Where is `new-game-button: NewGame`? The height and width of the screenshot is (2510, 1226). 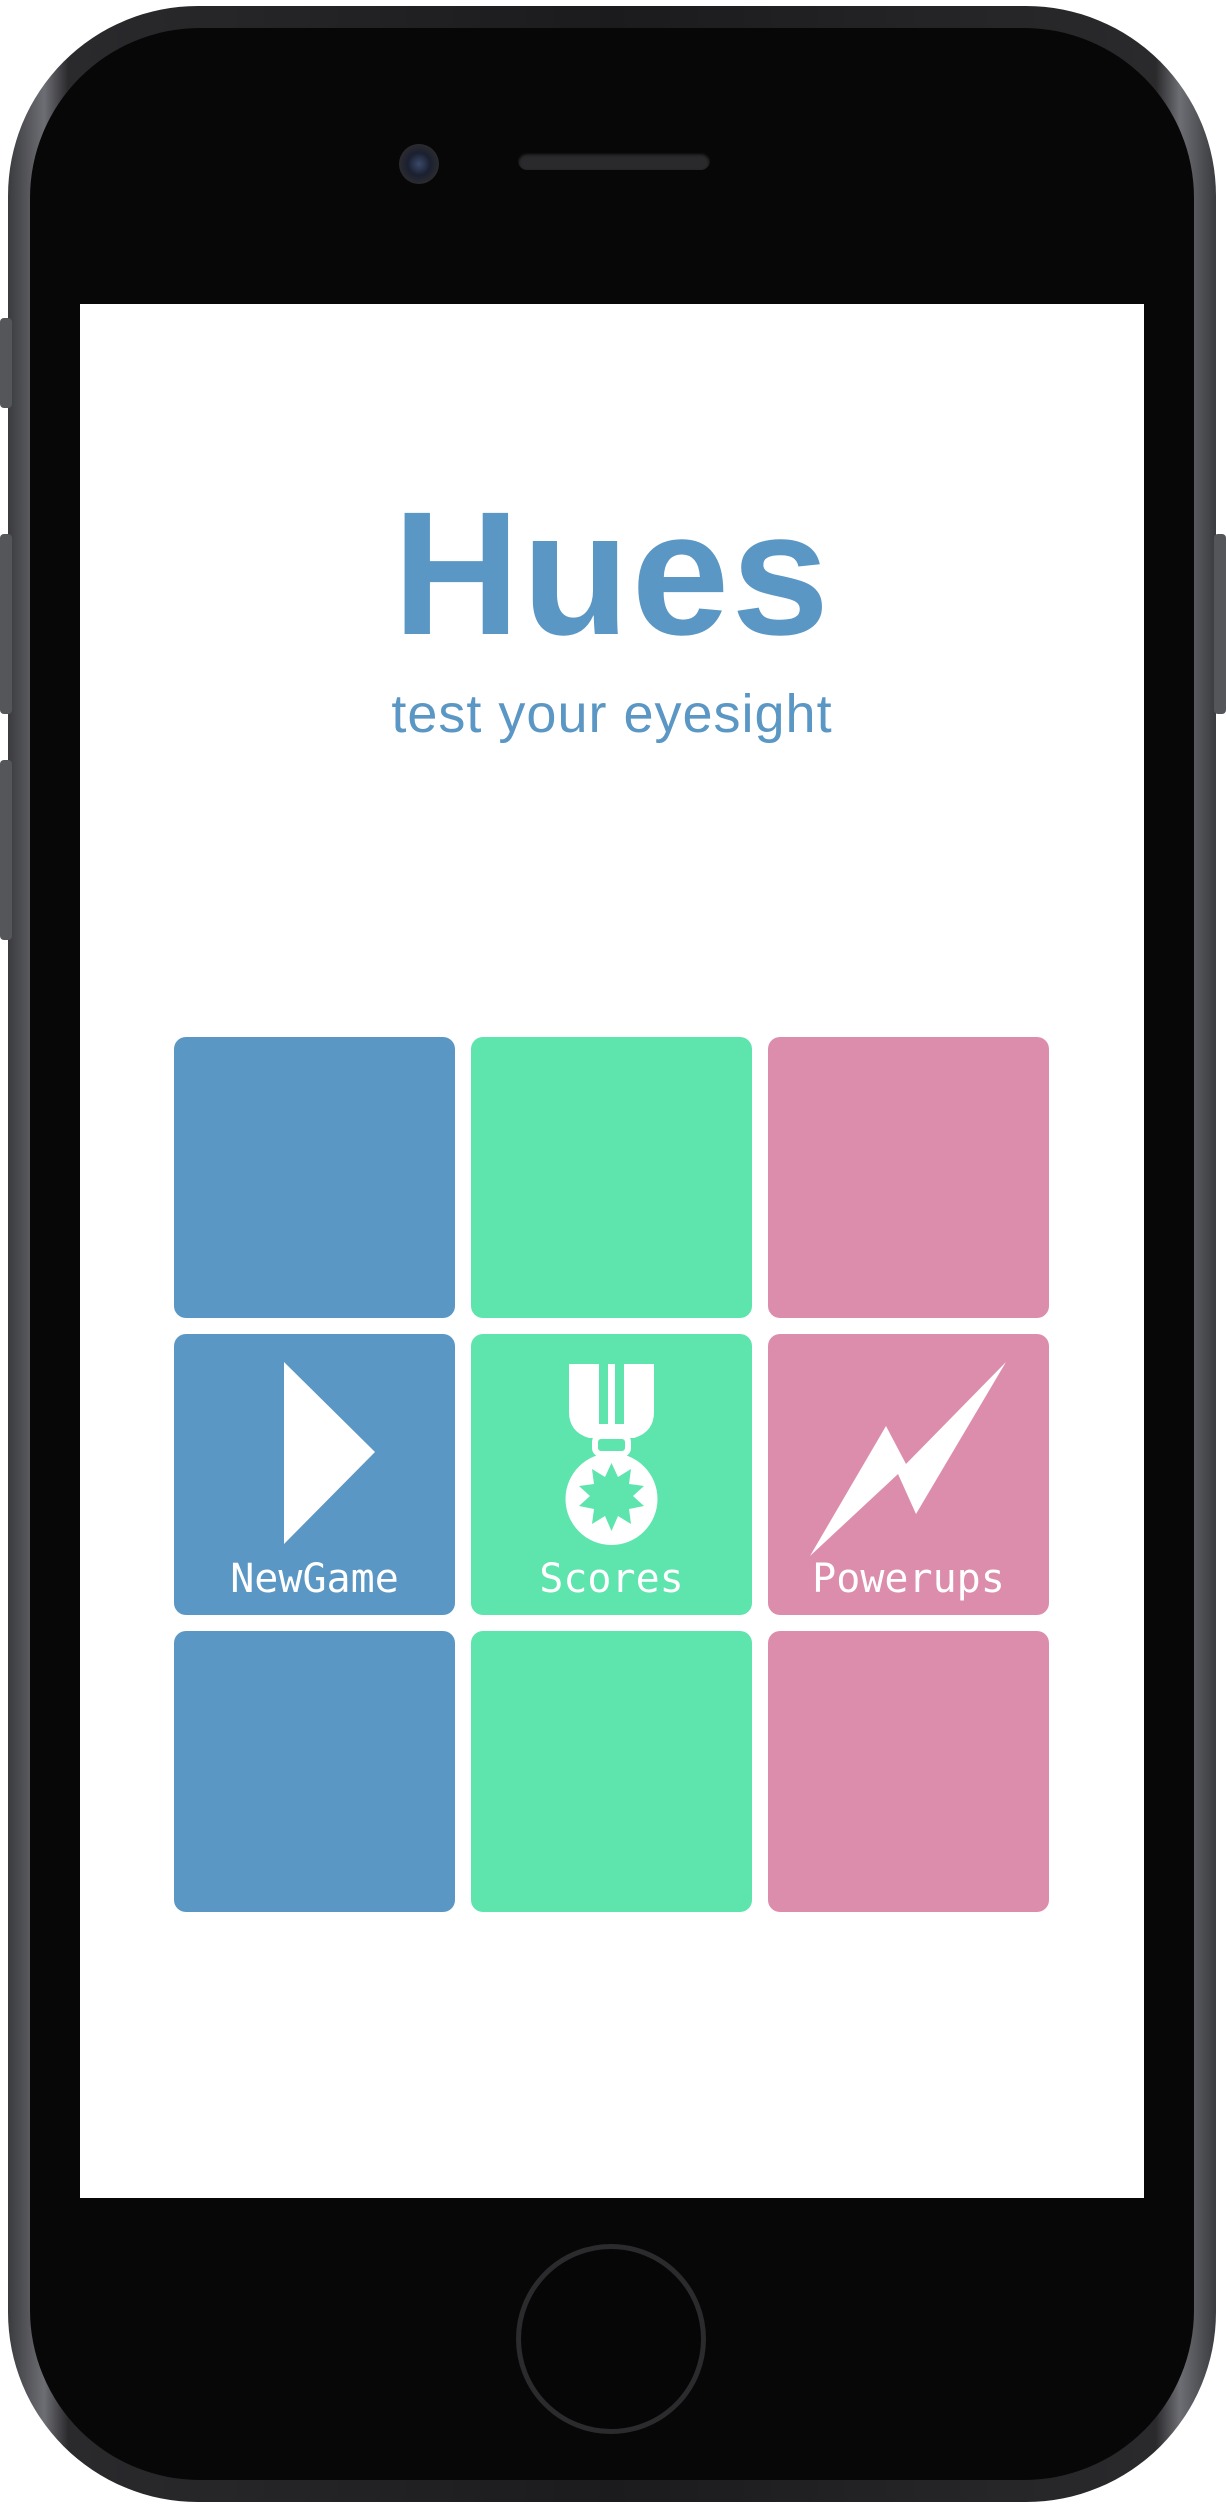
new-game-button: NewGame is located at coordinates (314, 1474).